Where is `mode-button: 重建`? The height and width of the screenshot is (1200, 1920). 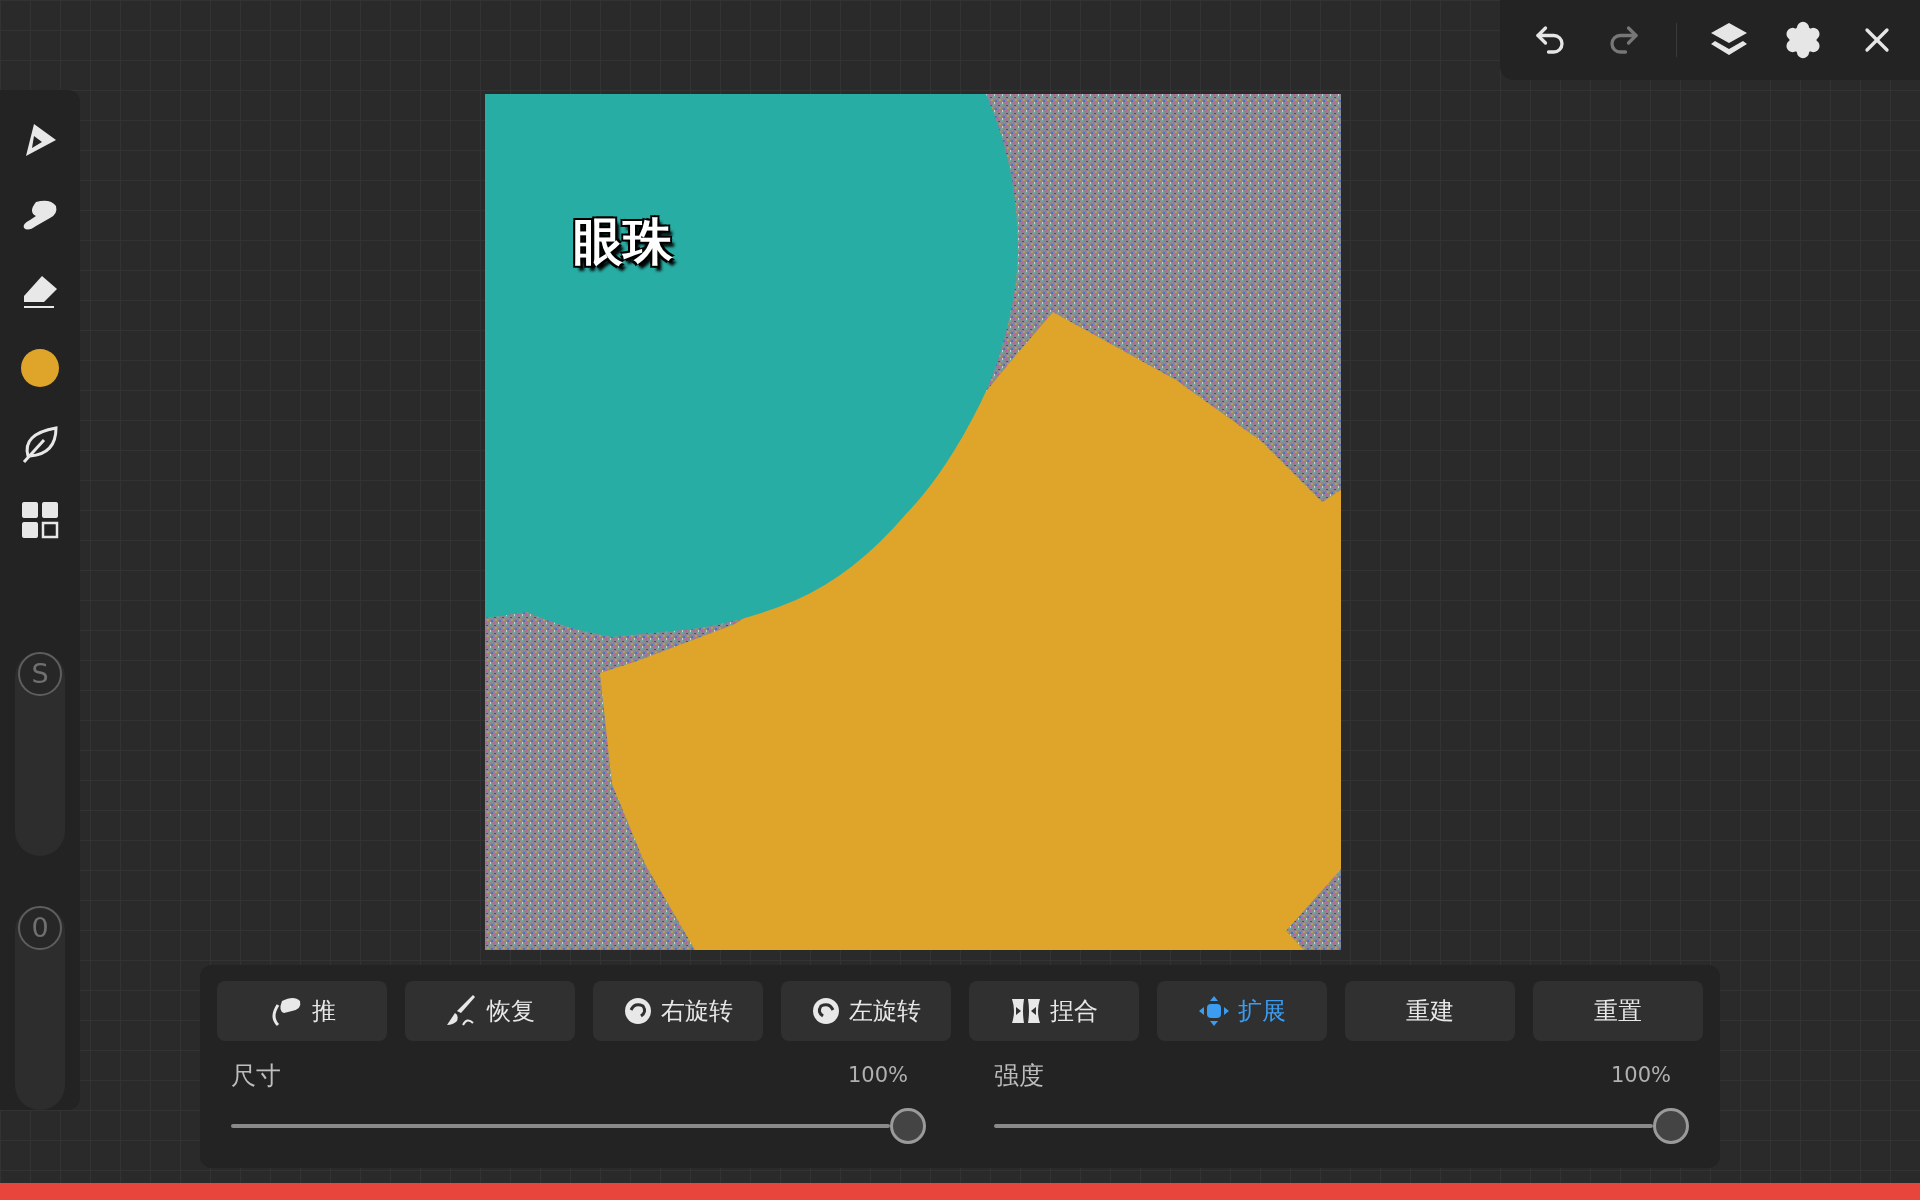
mode-button: 重建 is located at coordinates (1430, 1011).